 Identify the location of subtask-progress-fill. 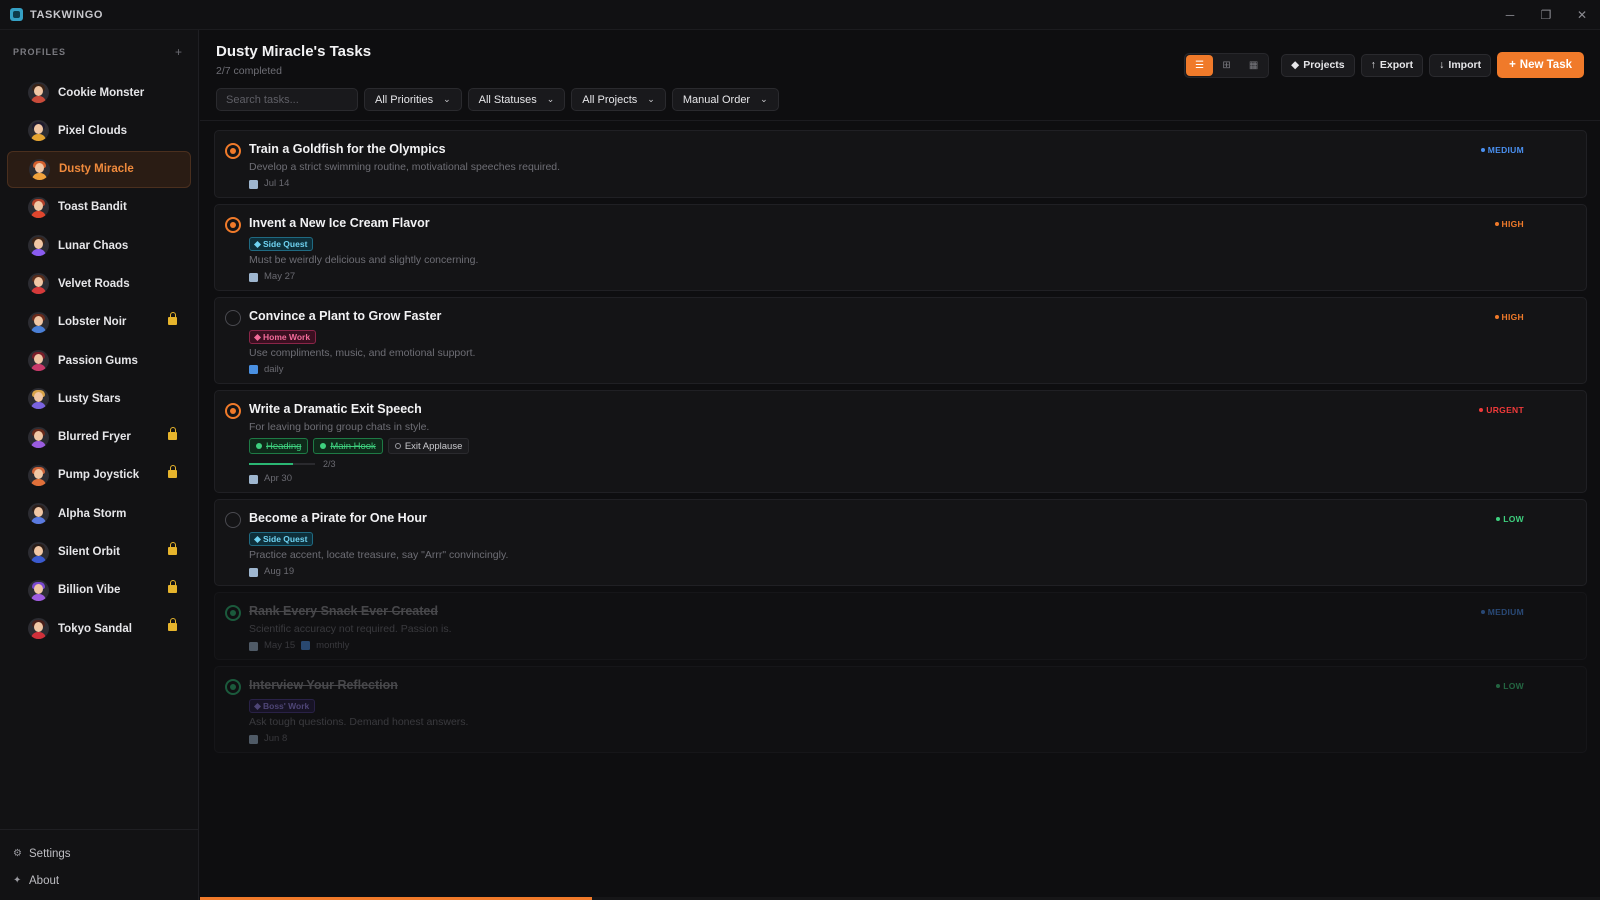
(271, 464).